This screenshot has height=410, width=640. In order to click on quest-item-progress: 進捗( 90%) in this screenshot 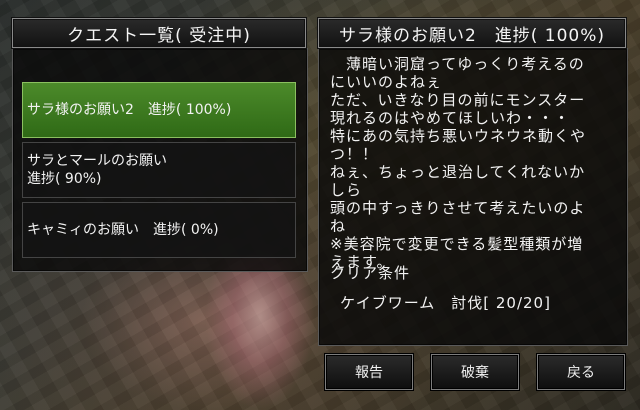, I will do `click(64, 179)`.